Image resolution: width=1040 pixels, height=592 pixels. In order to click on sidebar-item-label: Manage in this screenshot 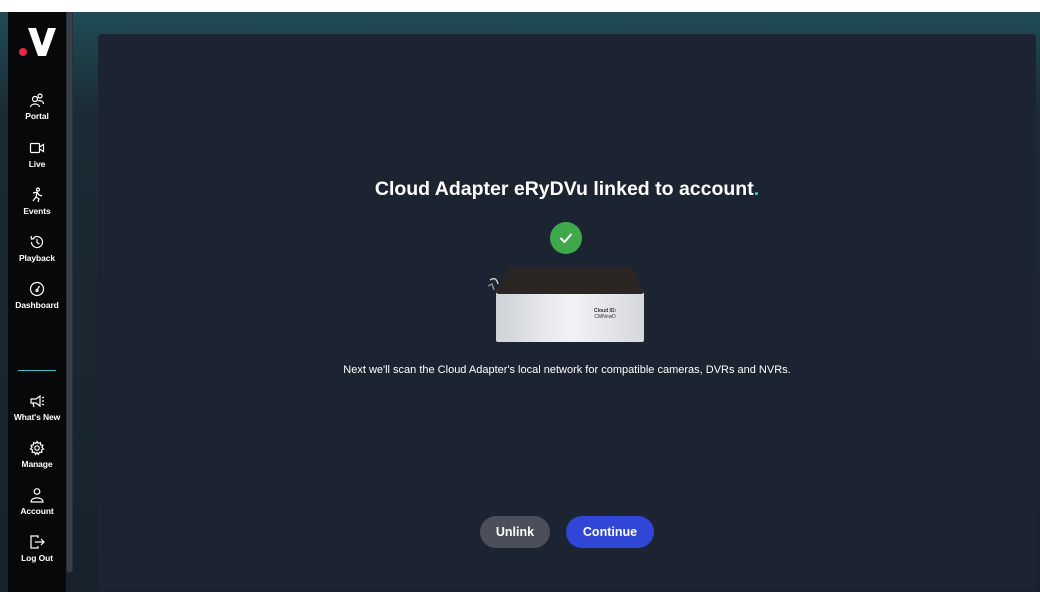, I will do `click(37, 464)`.